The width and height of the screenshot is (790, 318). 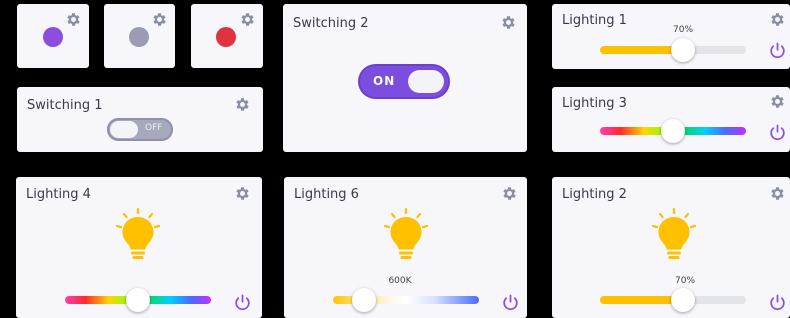 What do you see at coordinates (140, 129) in the screenshot?
I see `toggle-switch-off: OFF` at bounding box center [140, 129].